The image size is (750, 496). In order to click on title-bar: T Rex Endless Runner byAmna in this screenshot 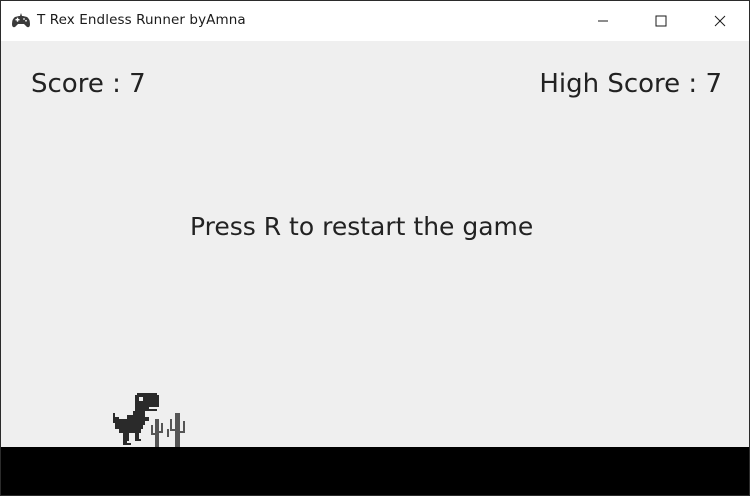, I will do `click(375, 21)`.